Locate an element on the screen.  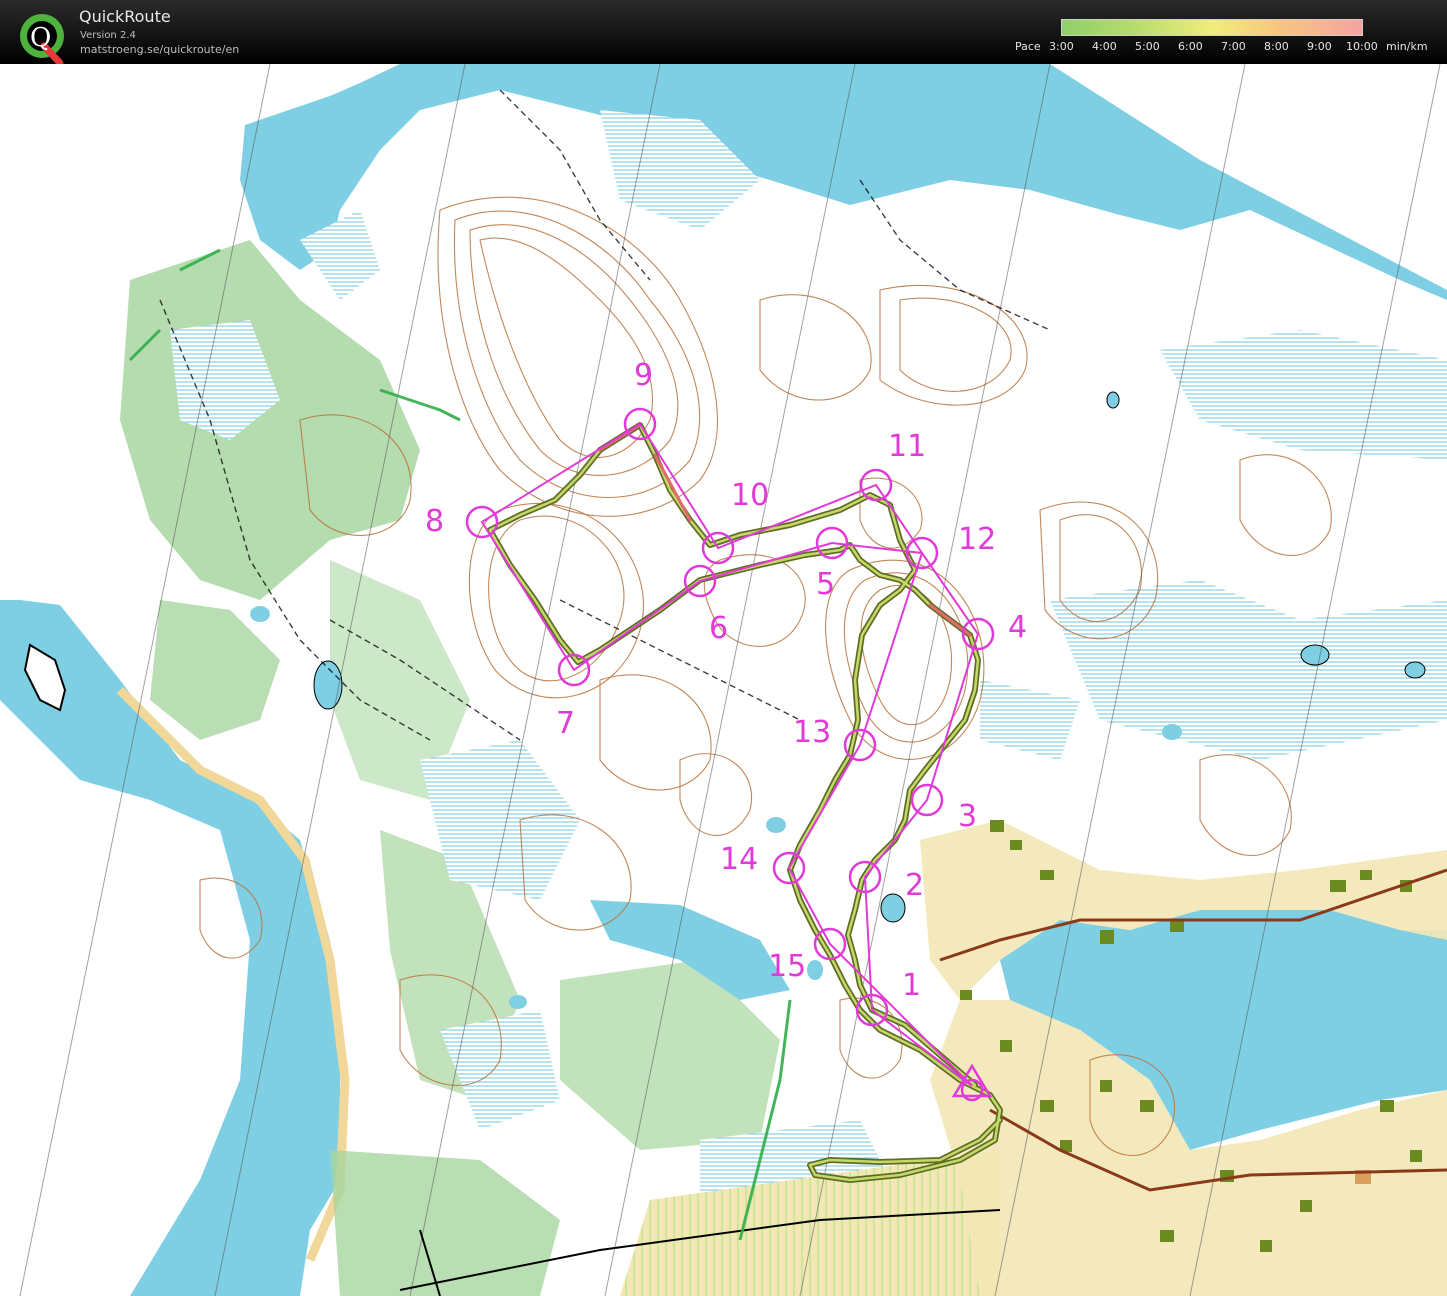
control-number-1: 1 is located at coordinates (911, 985).